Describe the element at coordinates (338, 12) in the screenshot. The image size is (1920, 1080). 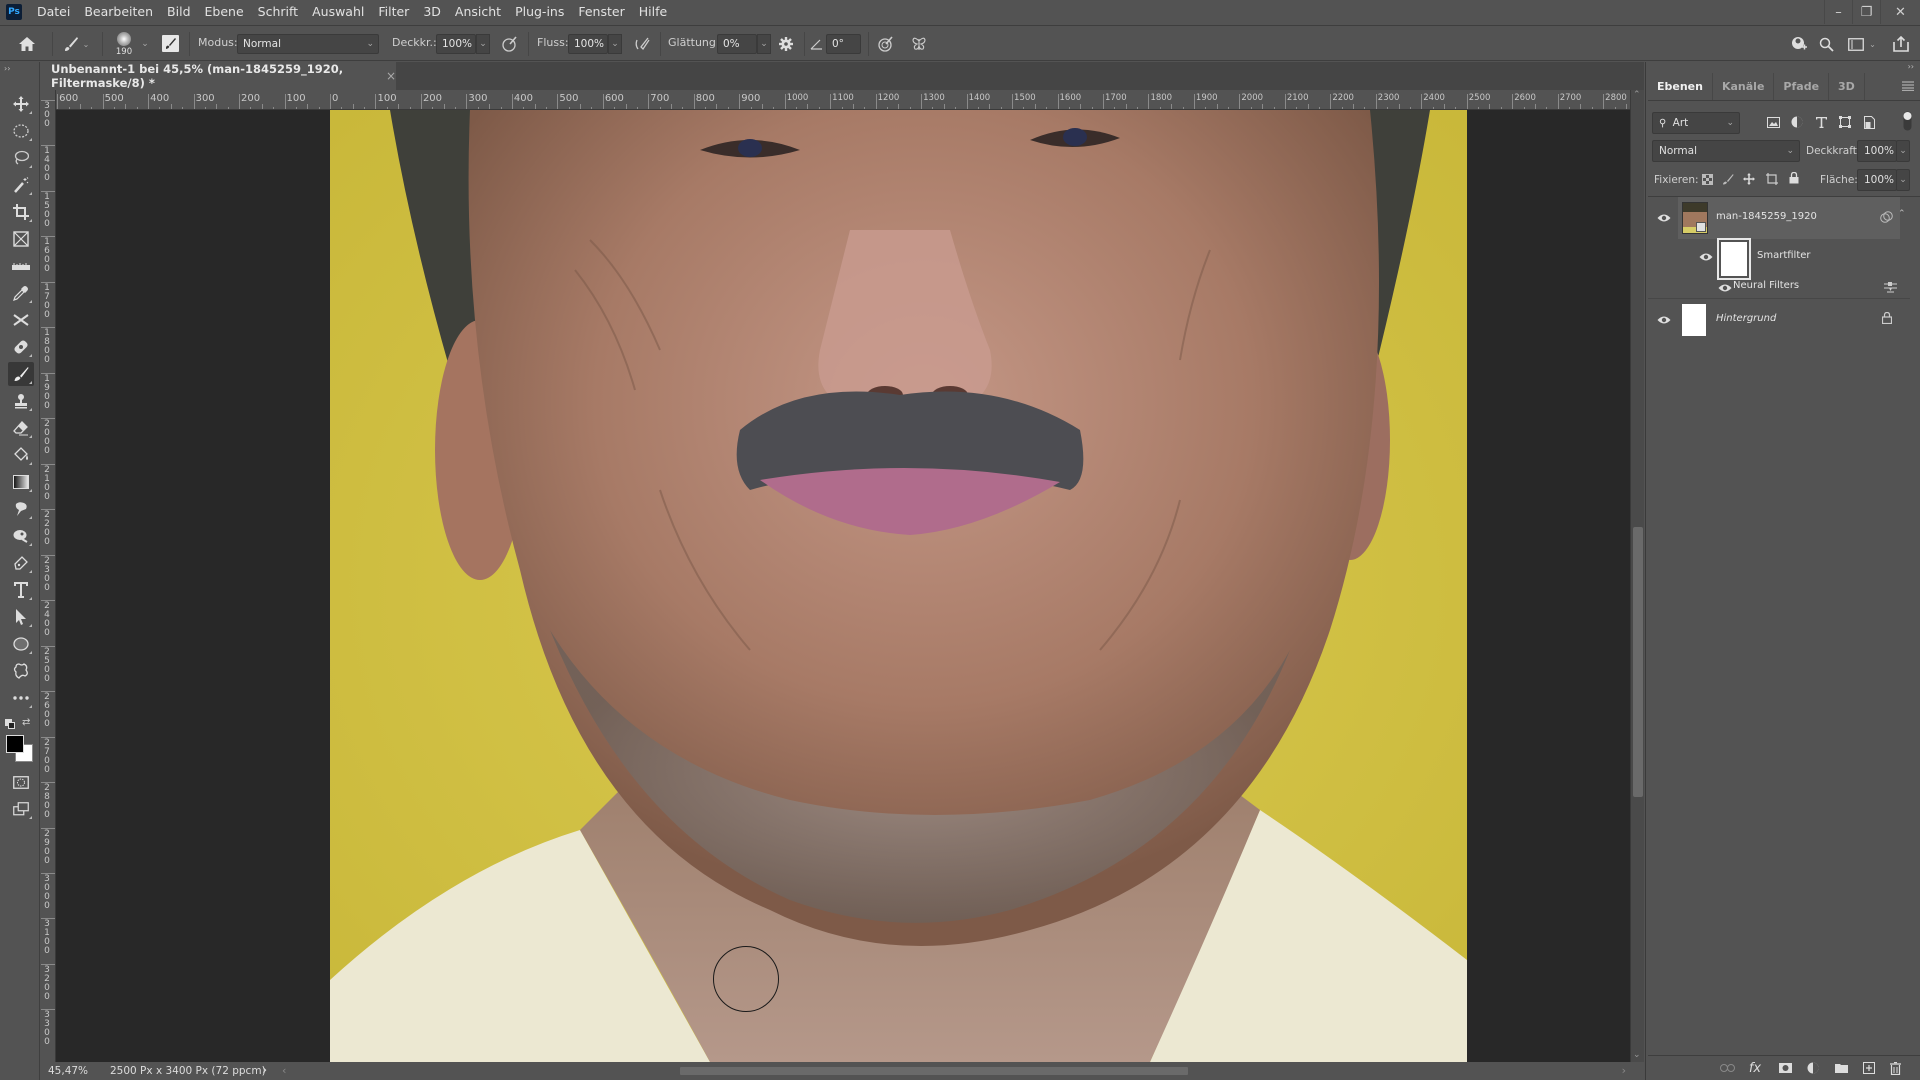
I see `menu-auswahl: Auswahl` at that location.